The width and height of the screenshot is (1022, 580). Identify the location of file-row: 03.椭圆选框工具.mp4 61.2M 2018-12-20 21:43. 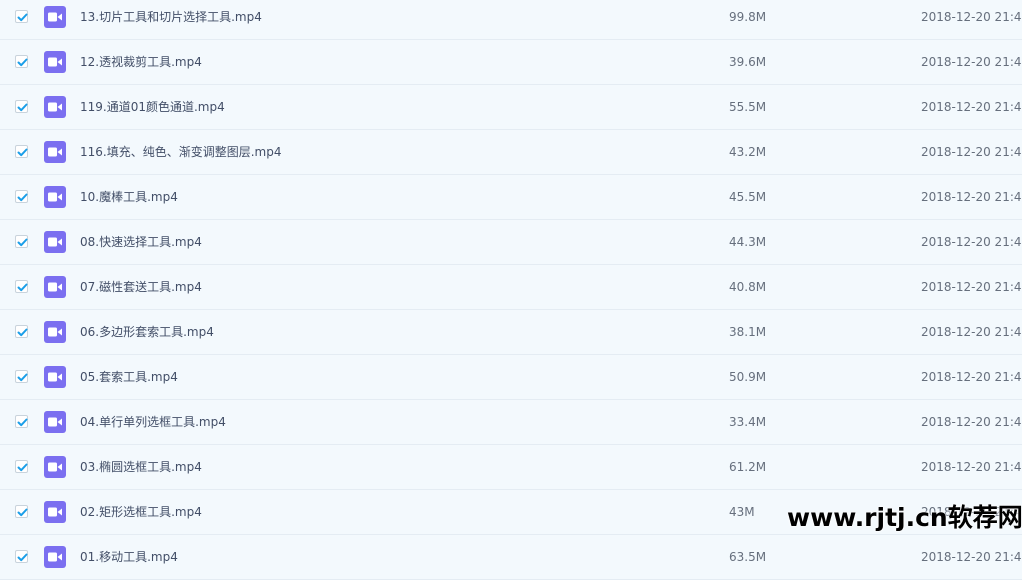
(511, 467).